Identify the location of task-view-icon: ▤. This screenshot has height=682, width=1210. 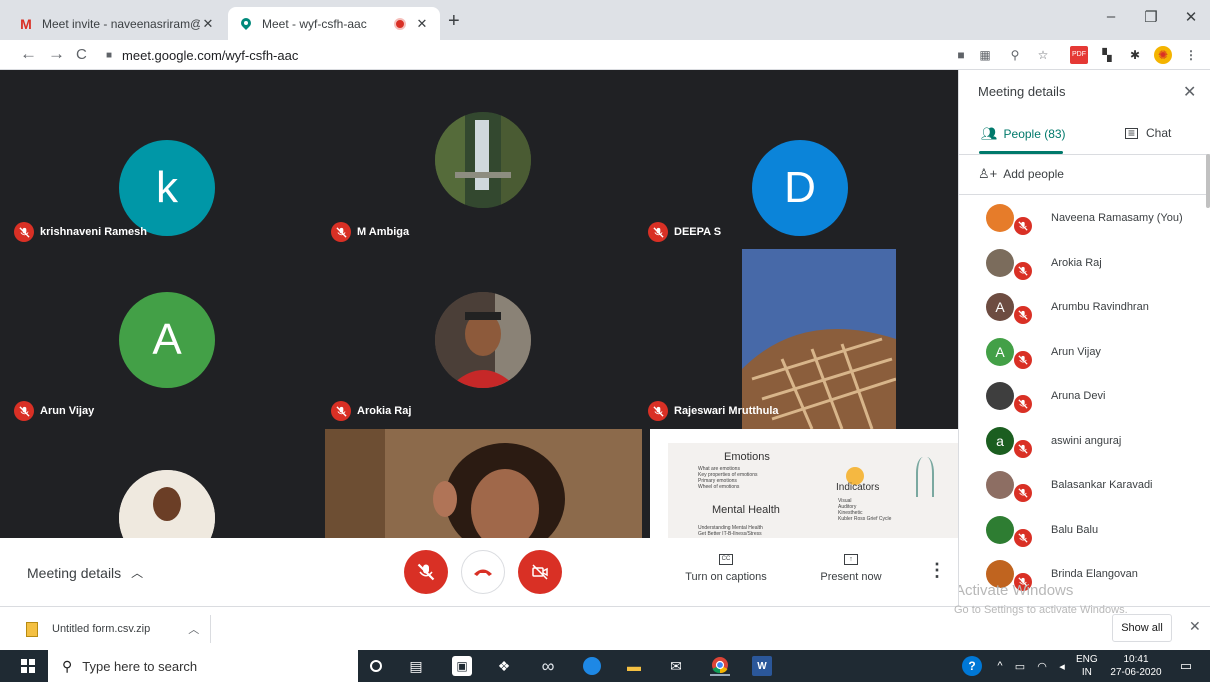
(416, 666).